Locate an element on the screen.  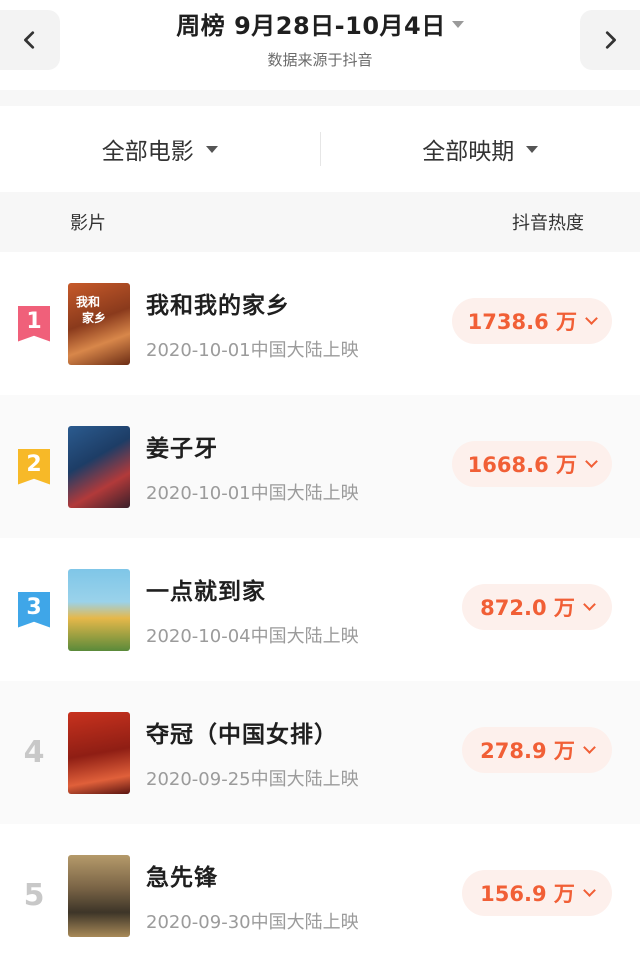
rank-cell: 3 is located at coordinates (34, 609).